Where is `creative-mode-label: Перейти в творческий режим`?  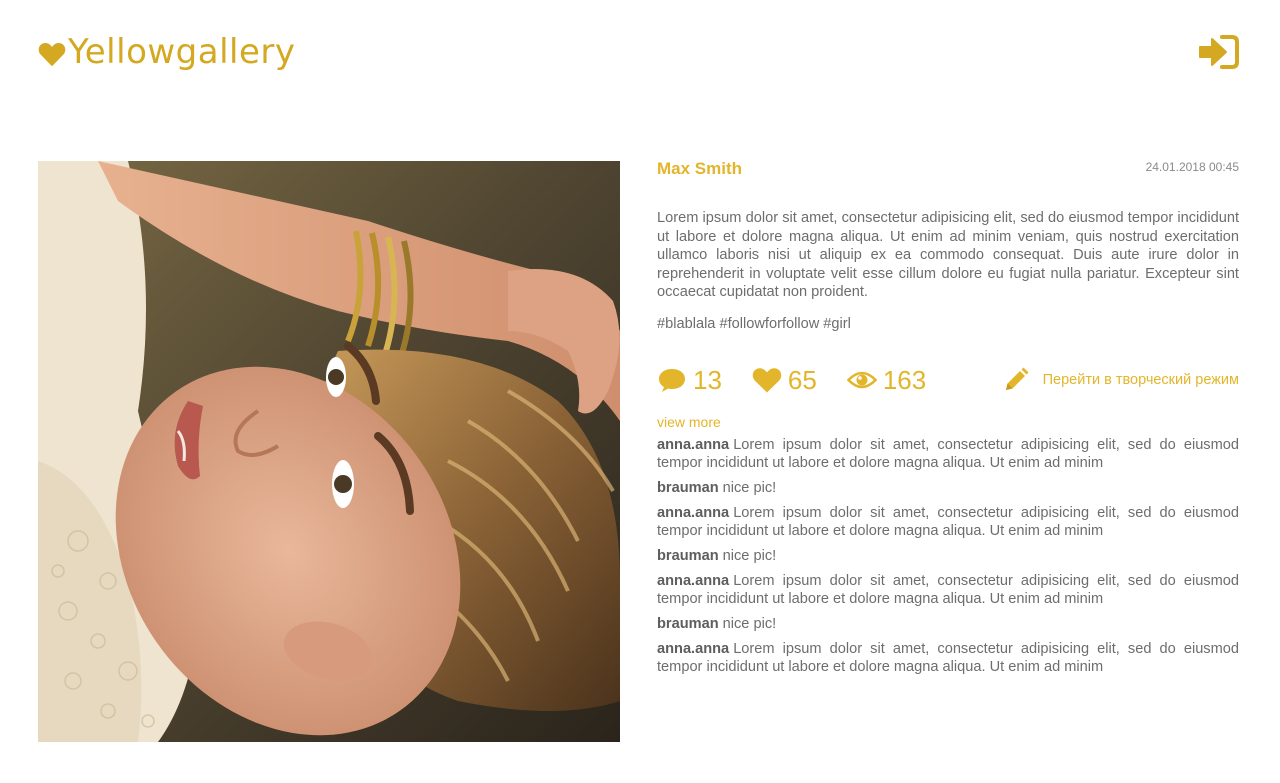
creative-mode-label: Перейти в творческий режим is located at coordinates (1140, 379).